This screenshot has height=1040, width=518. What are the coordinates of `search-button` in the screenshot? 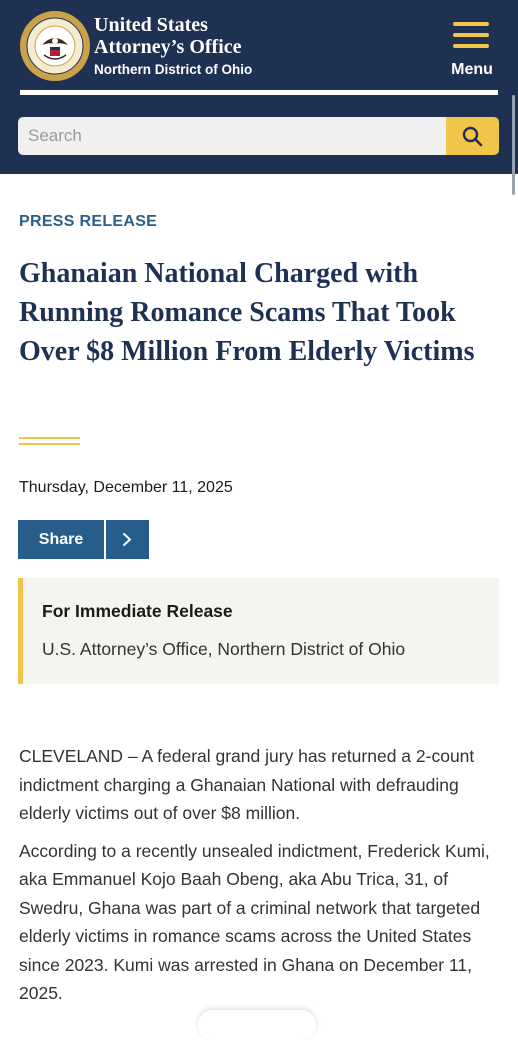 It's located at (472, 136).